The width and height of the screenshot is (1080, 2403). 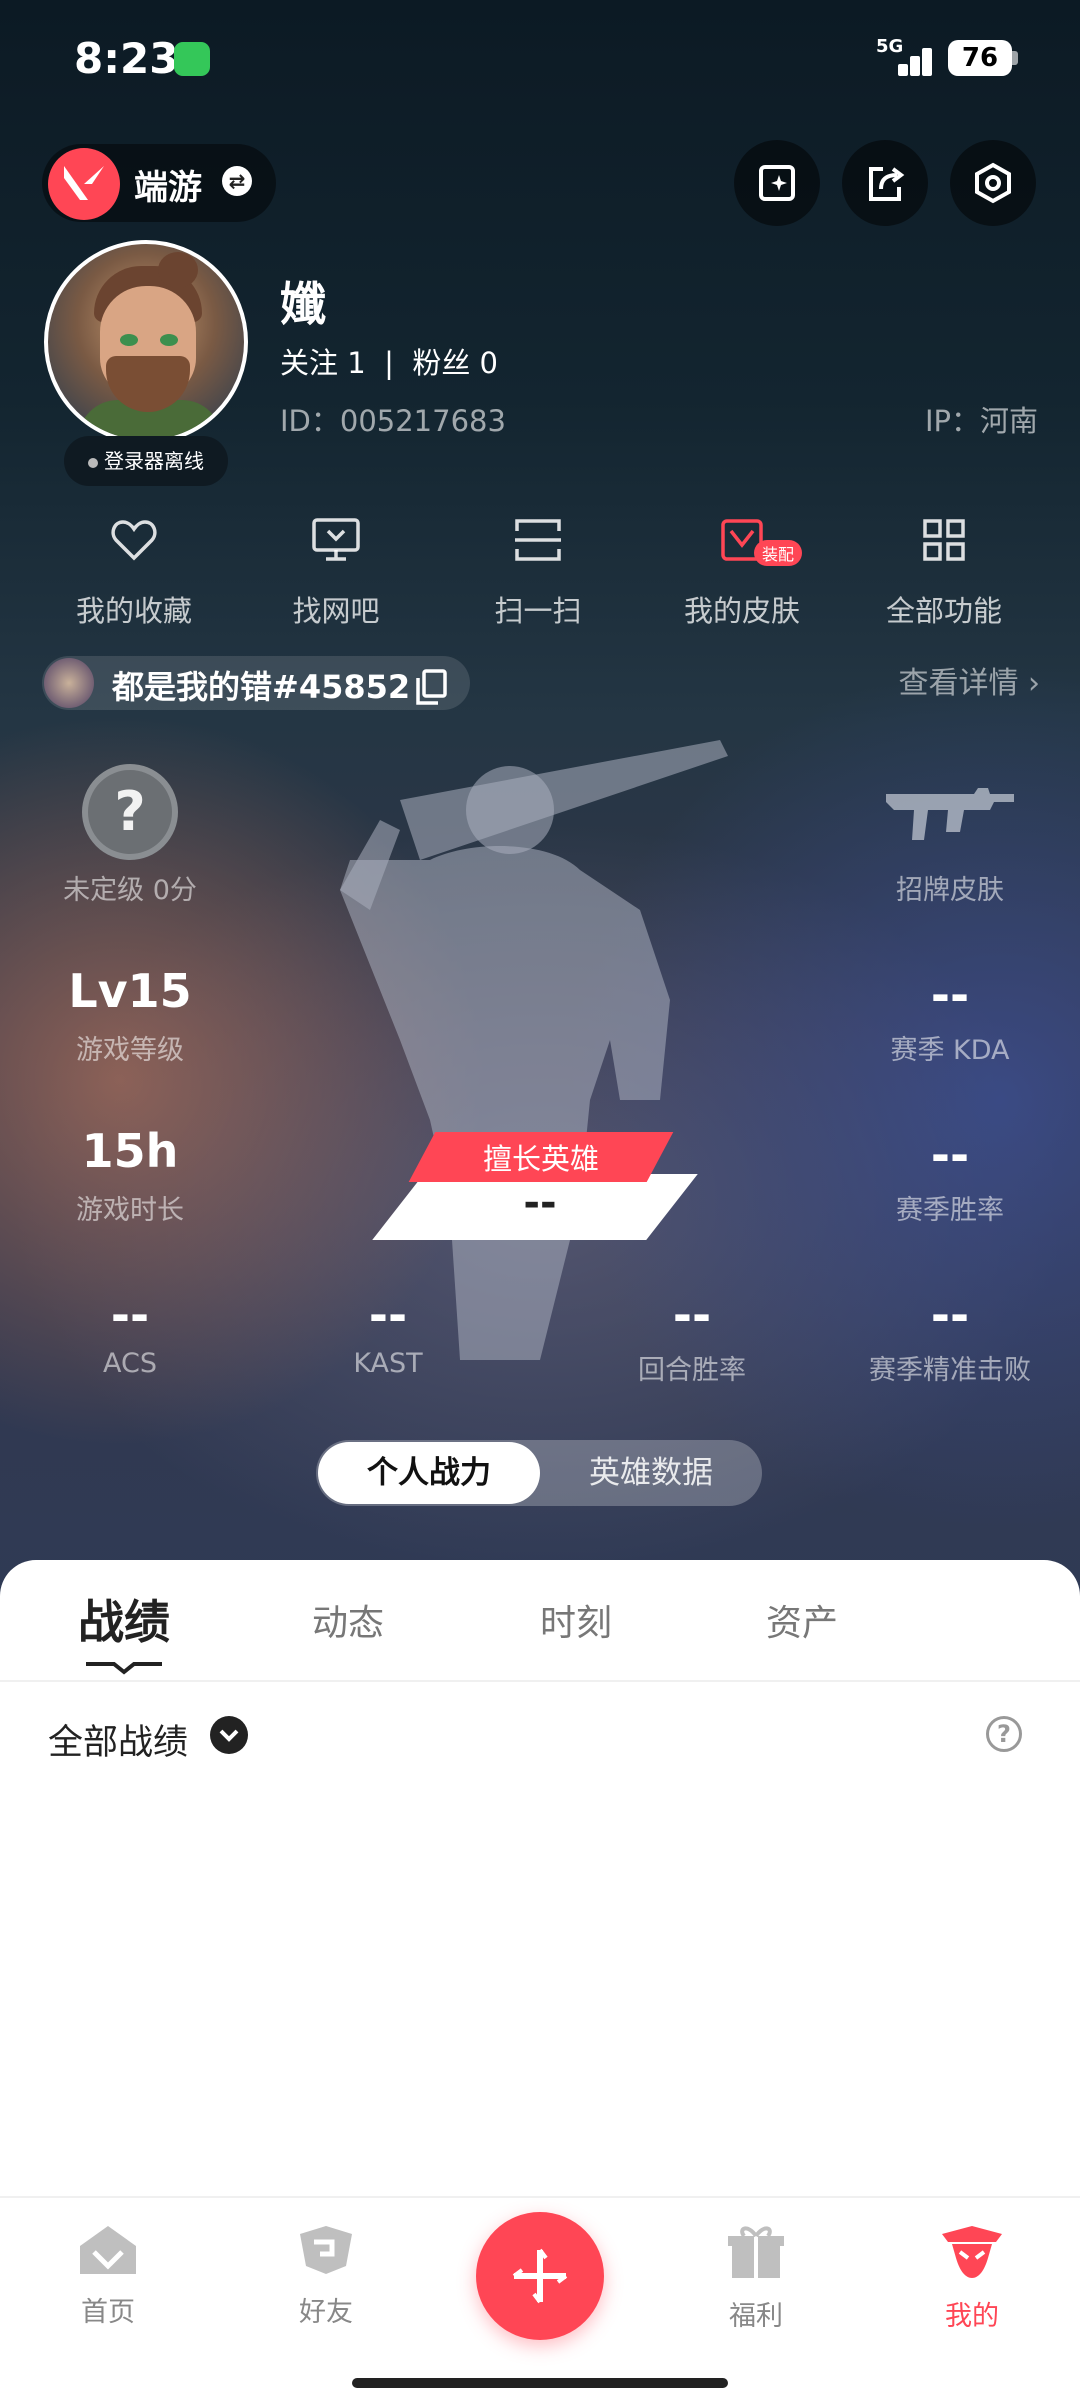 What do you see at coordinates (540, 1052) in the screenshot?
I see `agent-silhouette` at bounding box center [540, 1052].